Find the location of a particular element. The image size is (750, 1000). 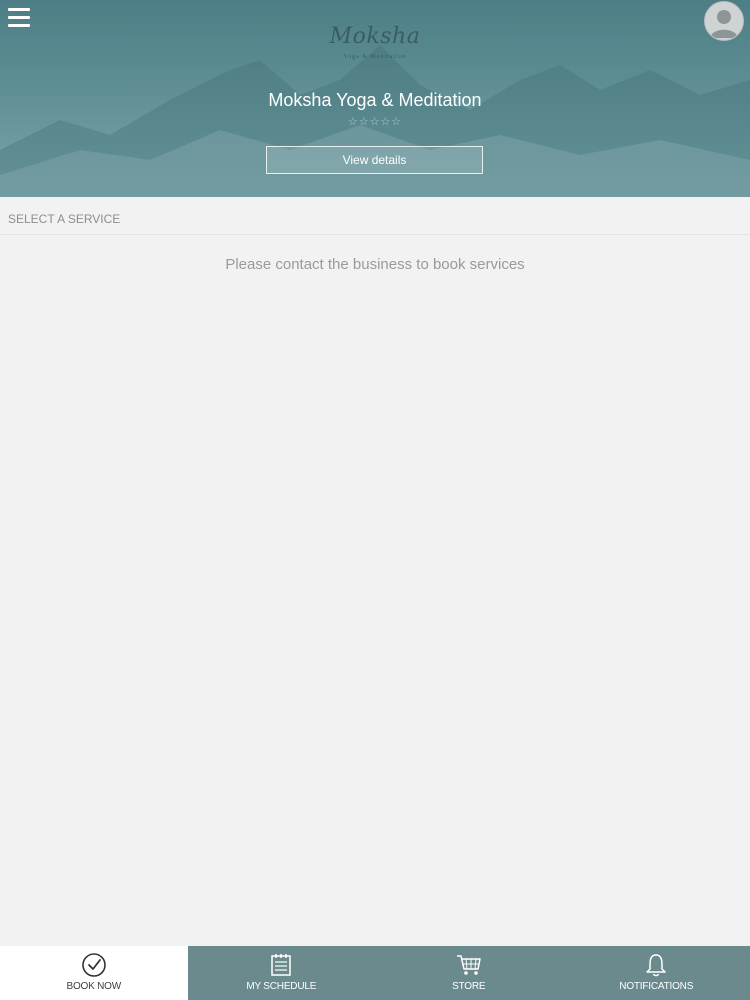

logo-subtitle-text: Yoga & Meditation is located at coordinates (375, 57).